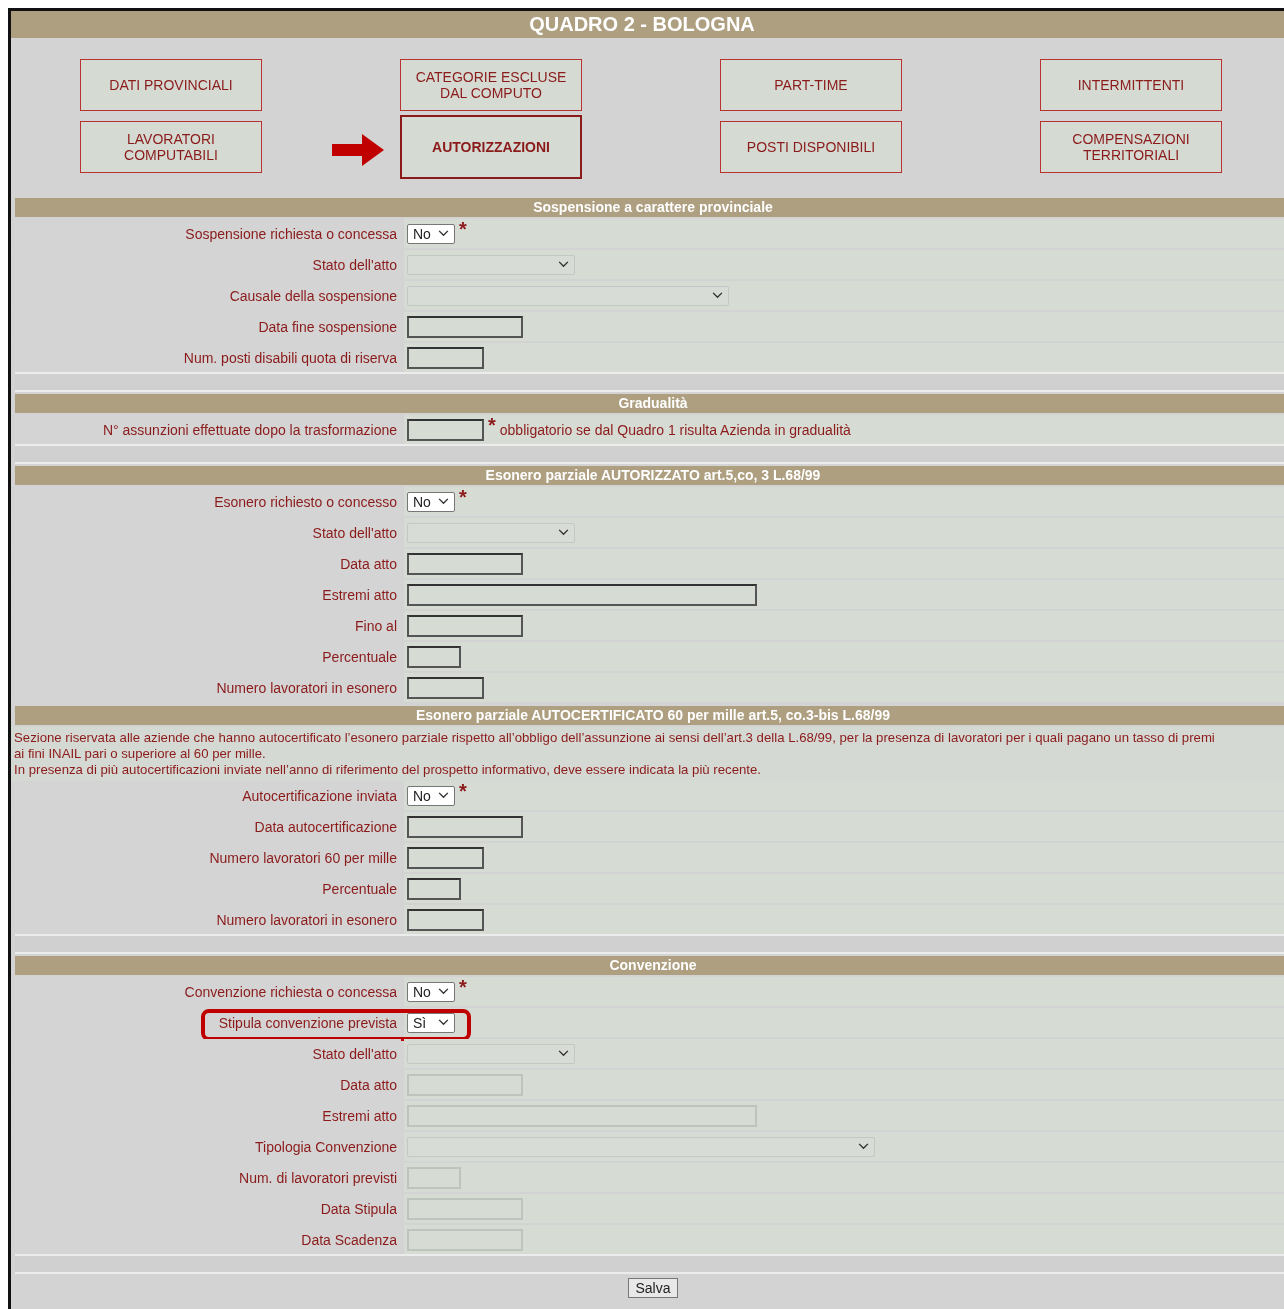 The image size is (1284, 1309). I want to click on field-label: Convenzione richiesta o concessa, so click(290, 991).